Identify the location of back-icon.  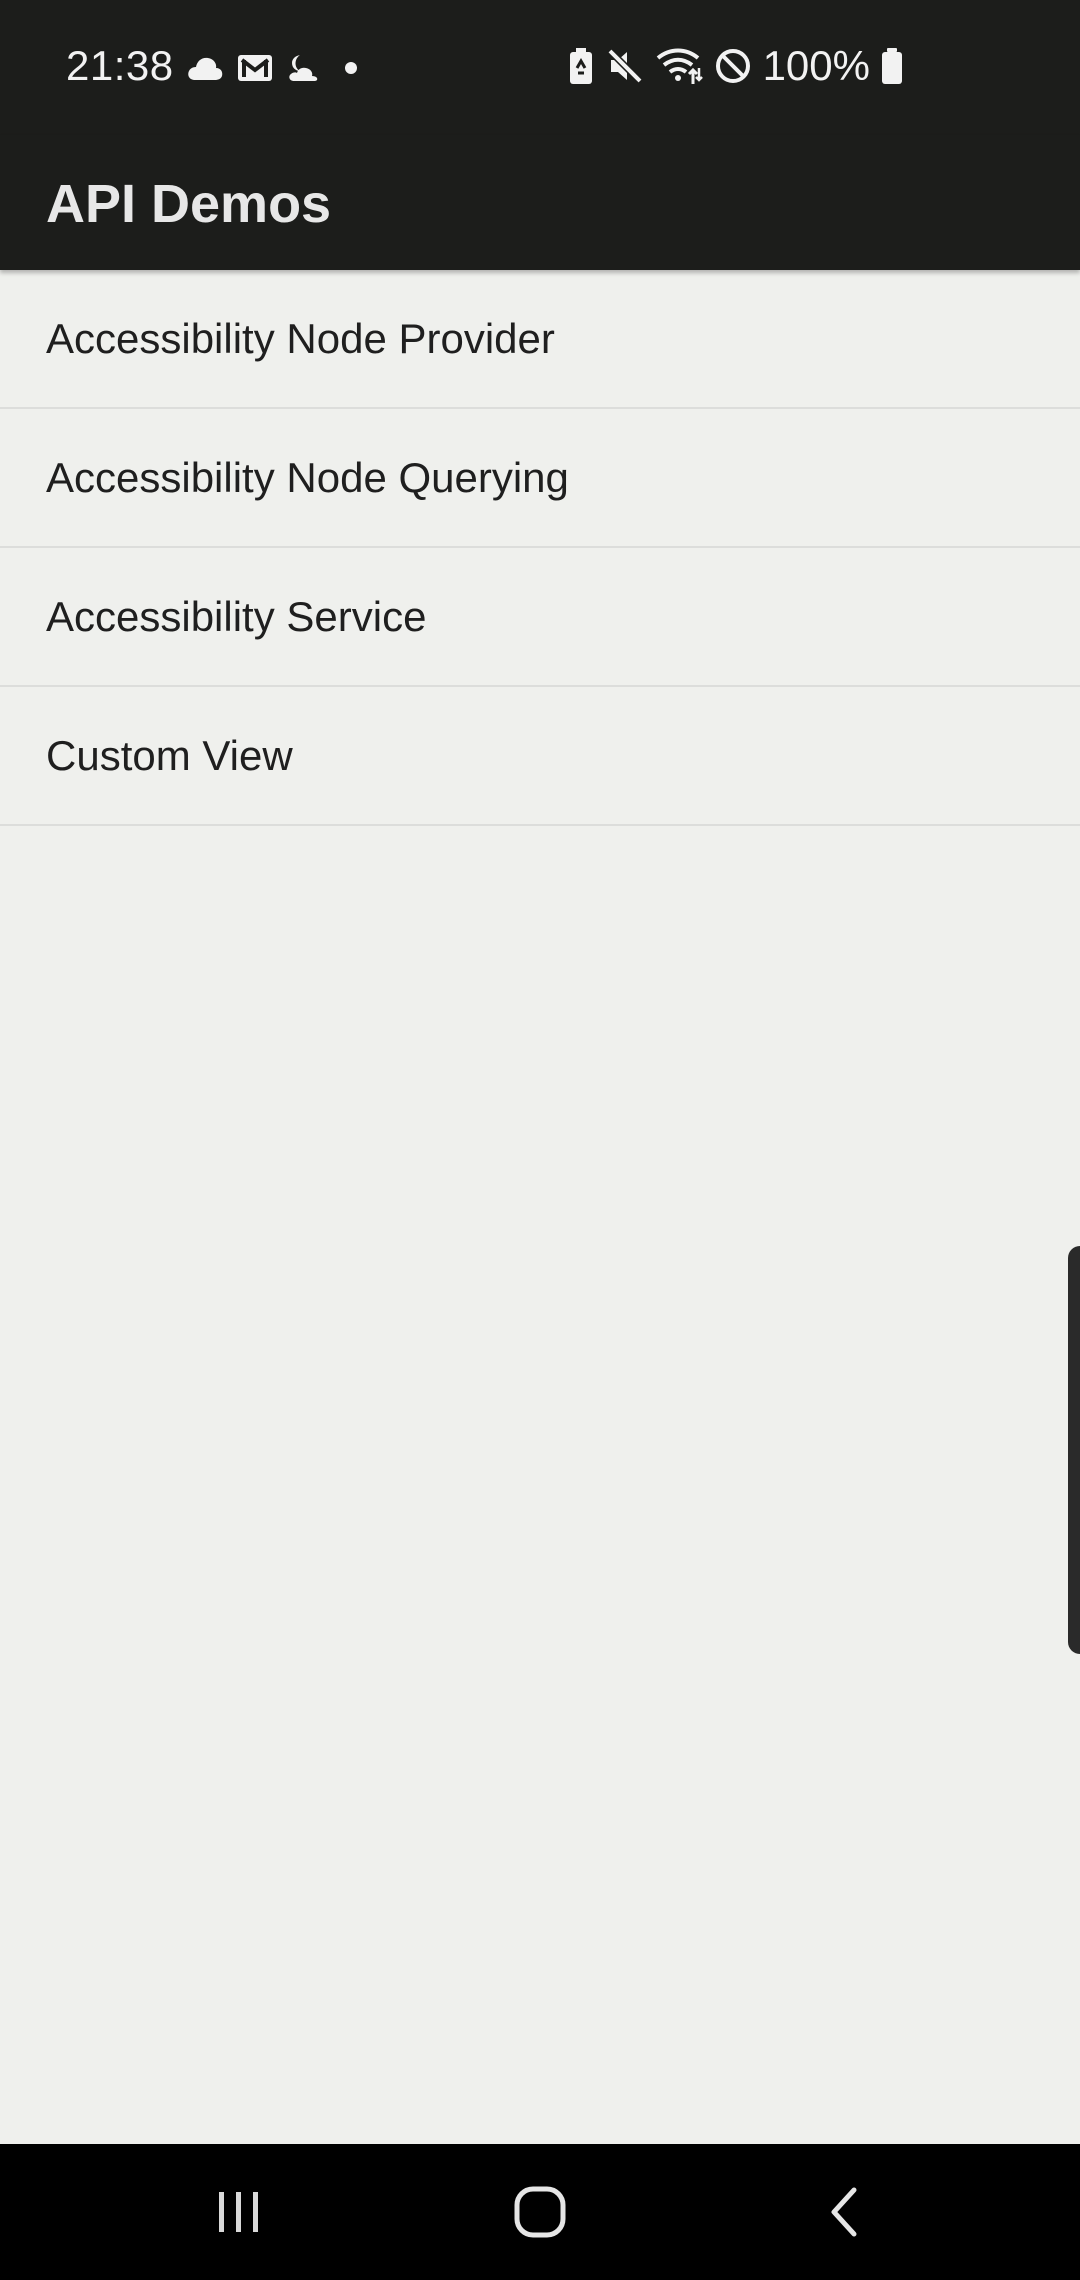
(844, 2212).